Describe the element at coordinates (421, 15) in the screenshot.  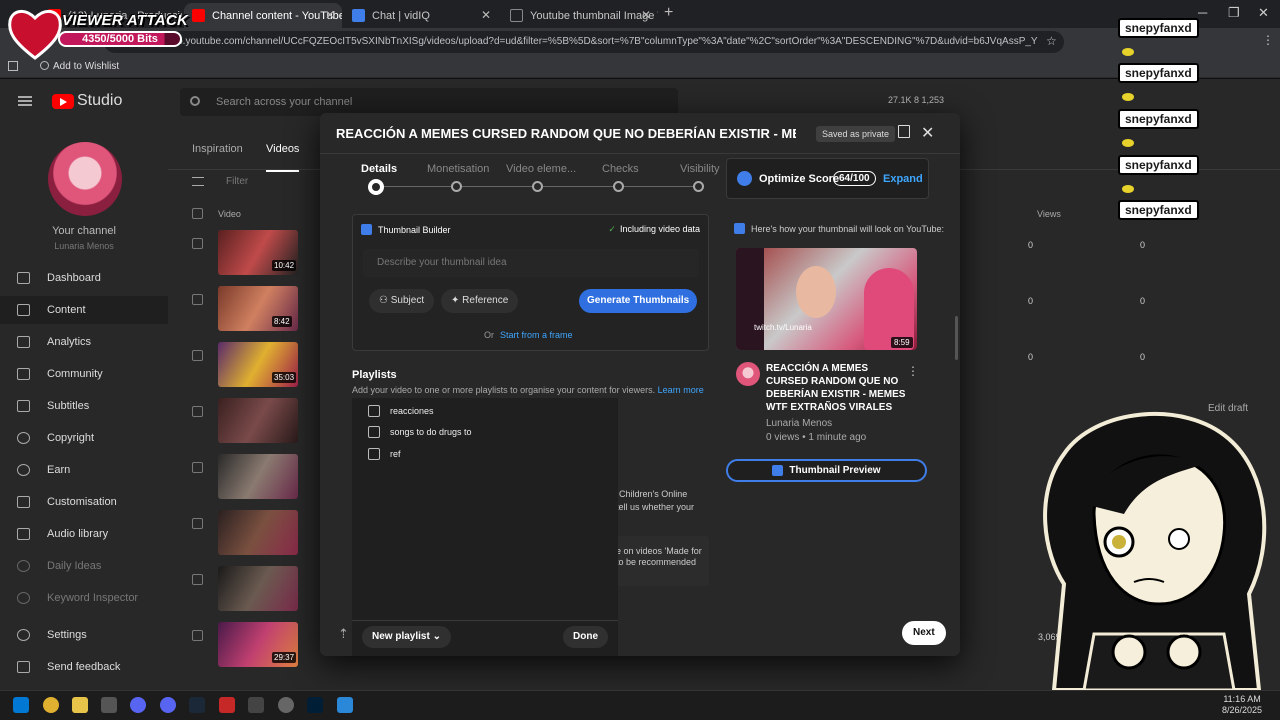
I see `browser-tab: Chat | vidIQ ✕` at that location.